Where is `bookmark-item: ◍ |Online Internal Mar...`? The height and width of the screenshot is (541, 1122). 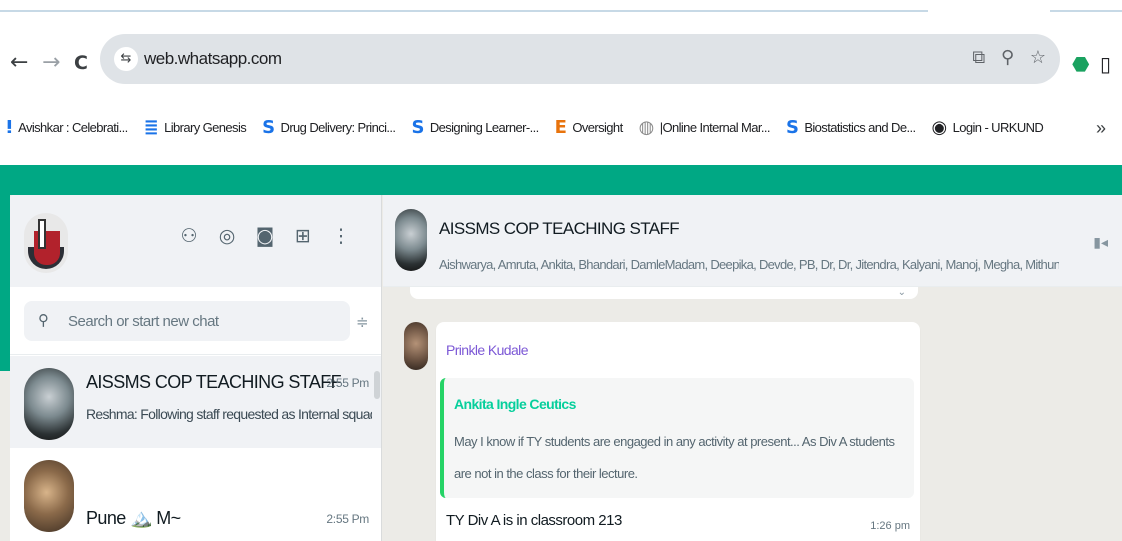
bookmark-item: ◍ |Online Internal Mar... is located at coordinates (704, 127).